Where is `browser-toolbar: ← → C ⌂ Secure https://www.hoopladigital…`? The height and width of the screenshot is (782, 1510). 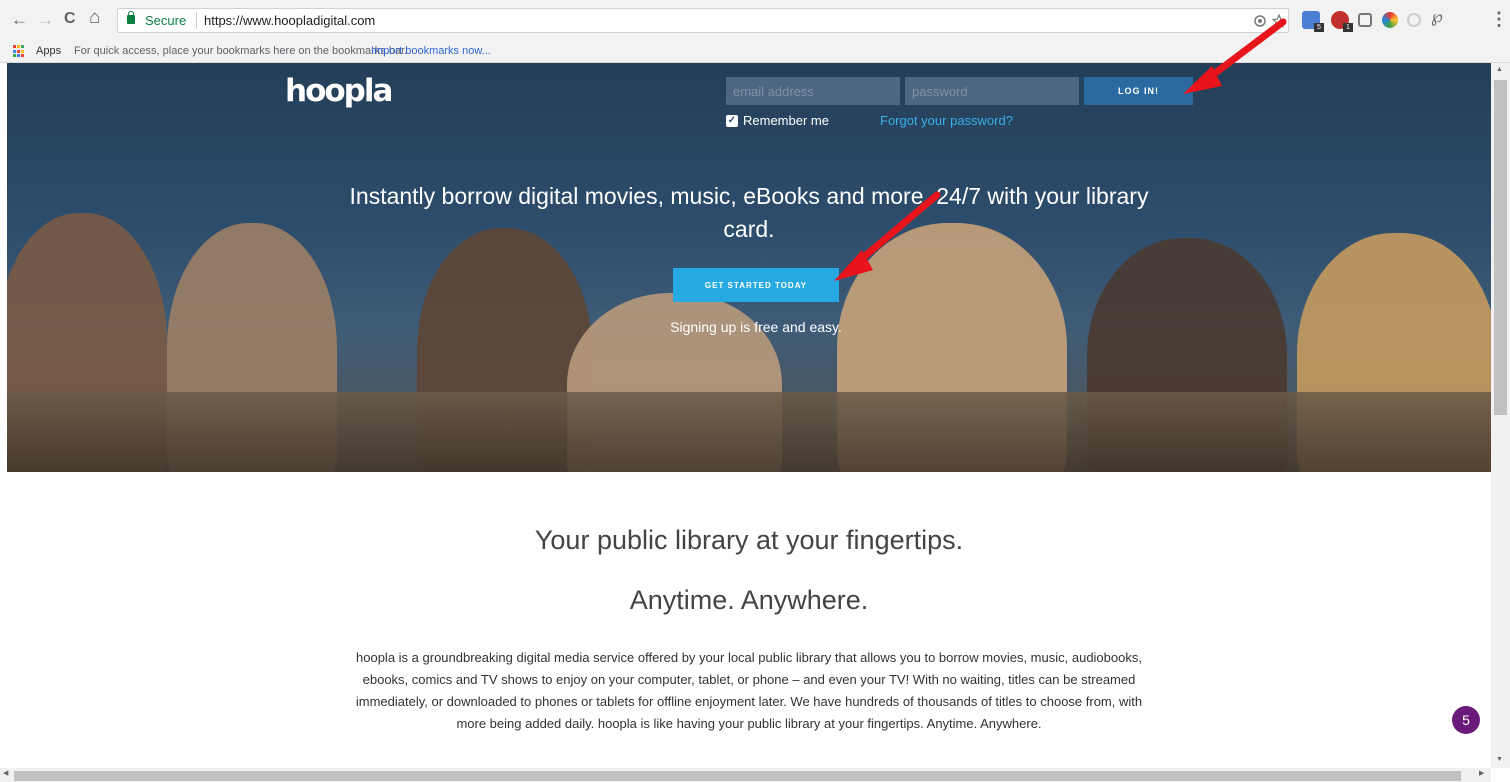
browser-toolbar: ← → C ⌂ Secure https://www.hoopladigital… is located at coordinates (755, 20).